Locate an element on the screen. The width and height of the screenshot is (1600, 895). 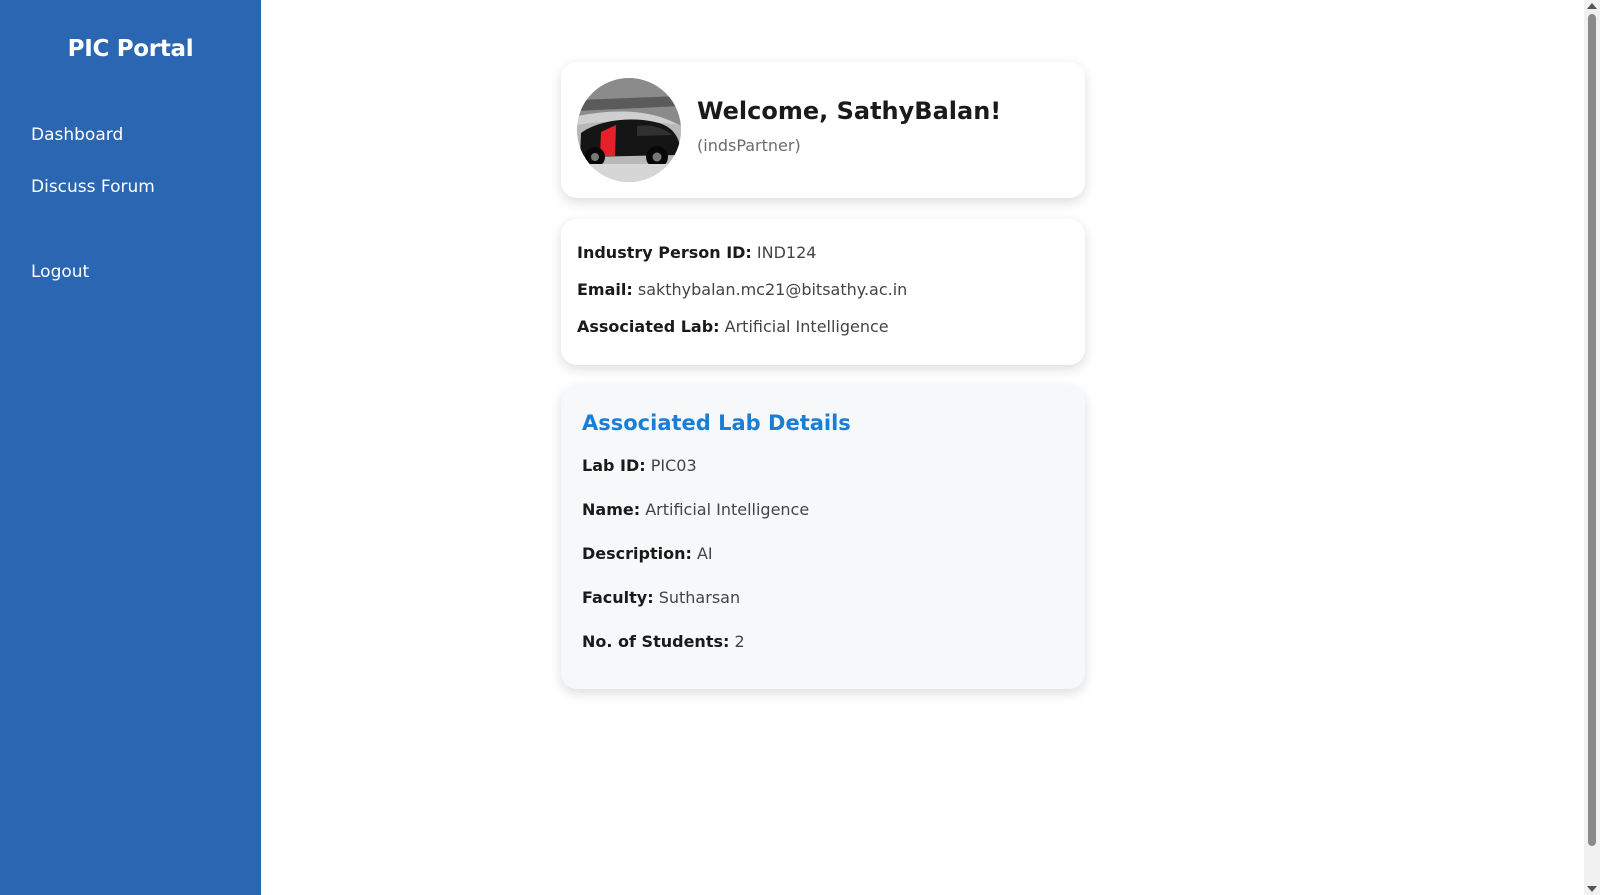
industry-person-id-value: IND124 is located at coordinates (786, 252).